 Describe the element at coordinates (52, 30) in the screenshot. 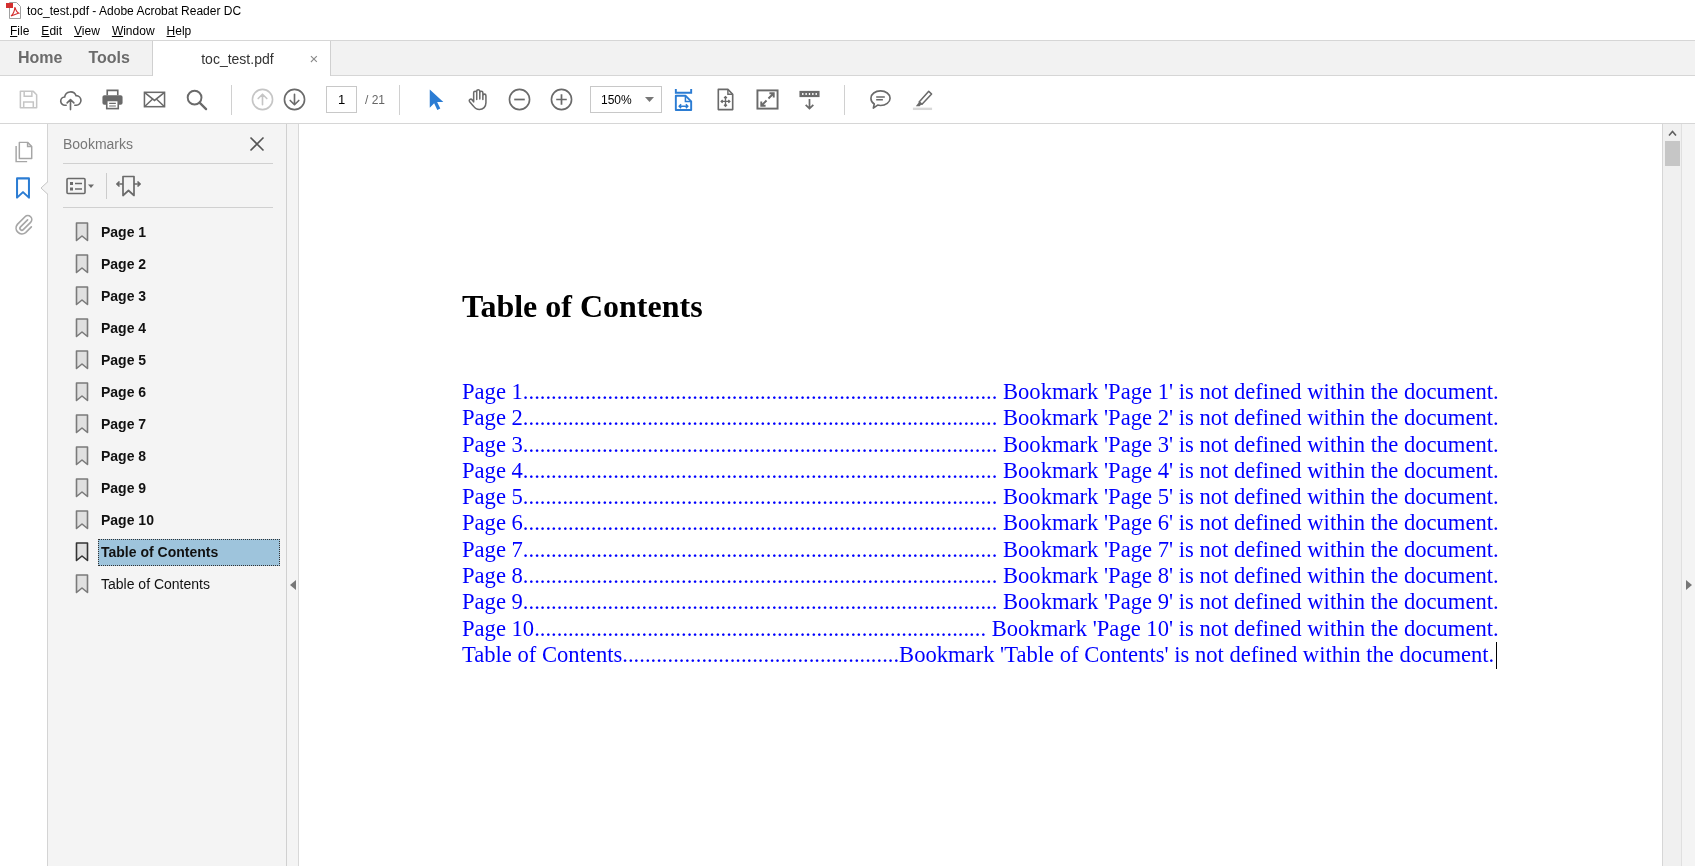

I see `menu-item: Edit` at that location.